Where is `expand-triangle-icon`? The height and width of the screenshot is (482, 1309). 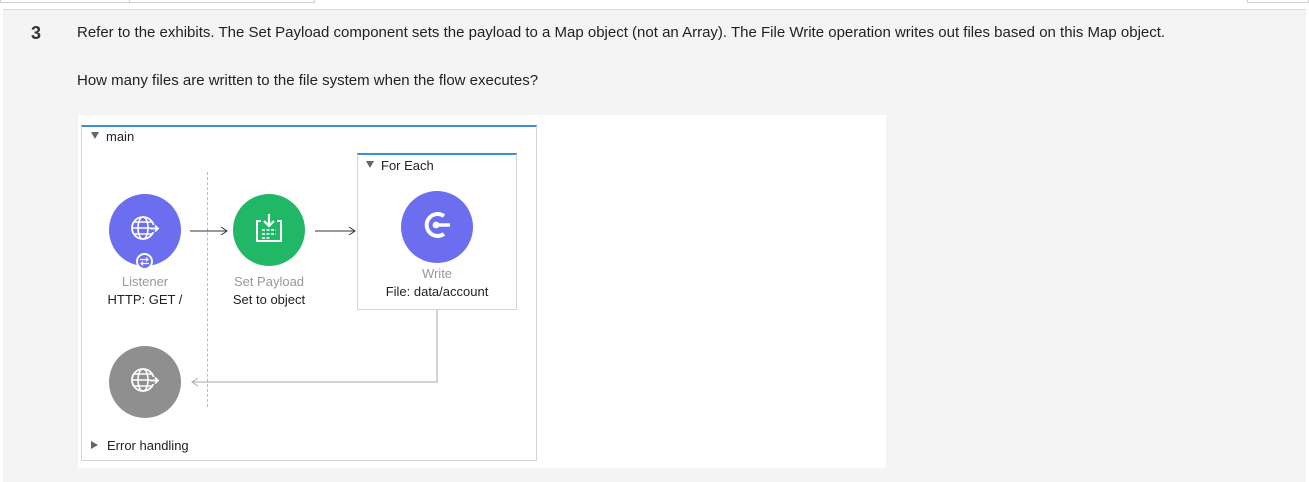 expand-triangle-icon is located at coordinates (94, 445).